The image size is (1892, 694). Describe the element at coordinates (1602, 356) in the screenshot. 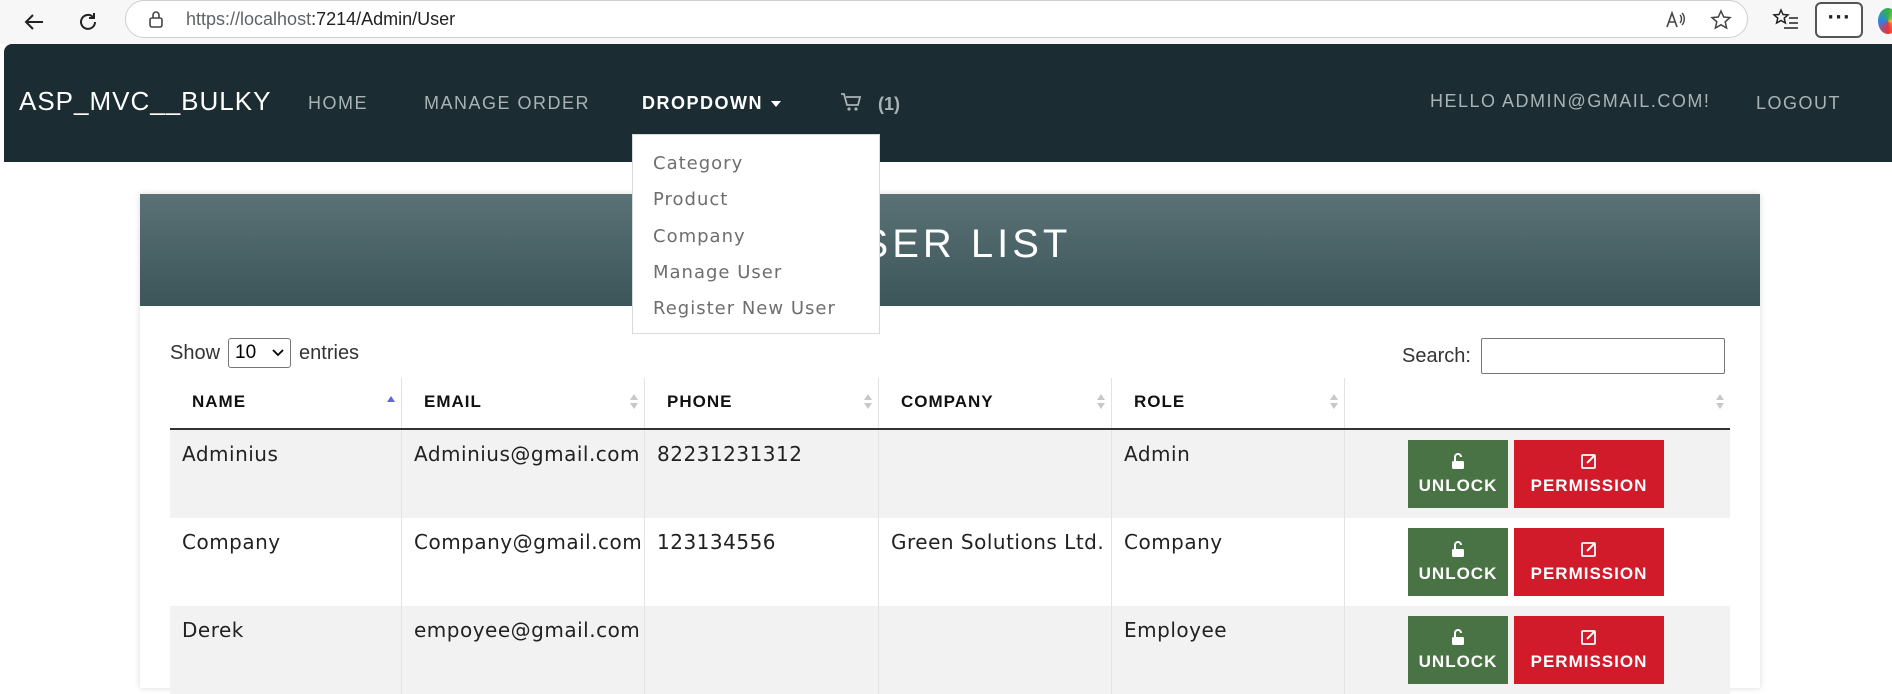

I see `search-input` at that location.